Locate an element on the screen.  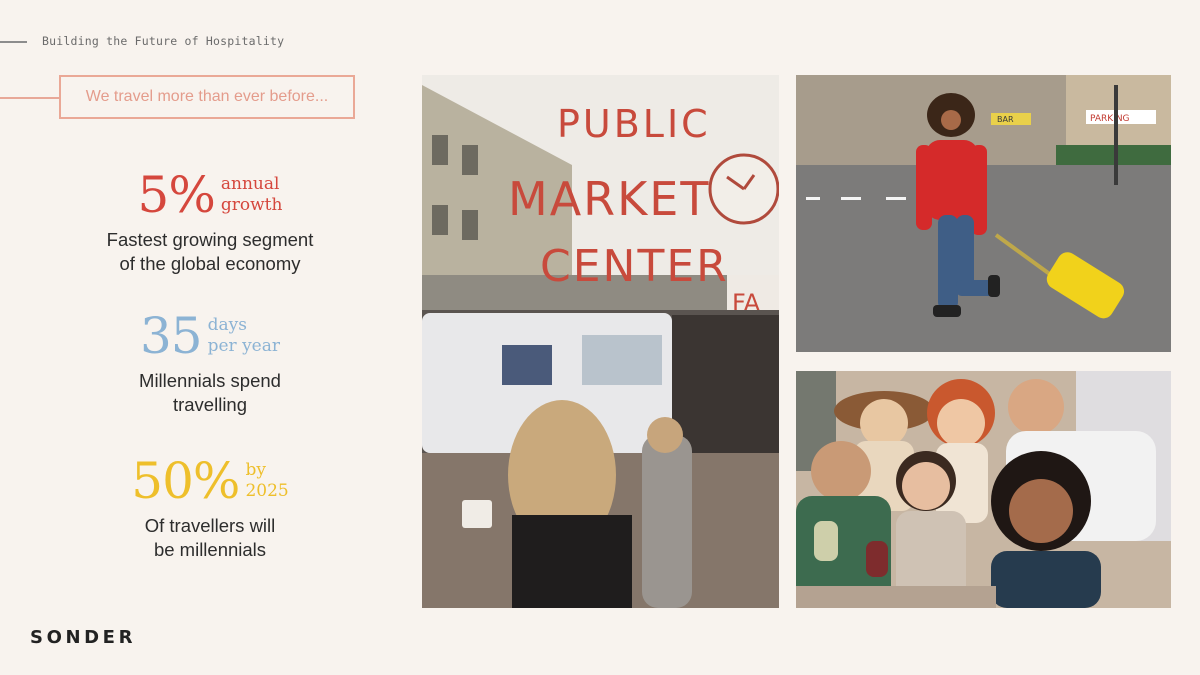
stat-value: 50% is located at coordinates (185, 481).